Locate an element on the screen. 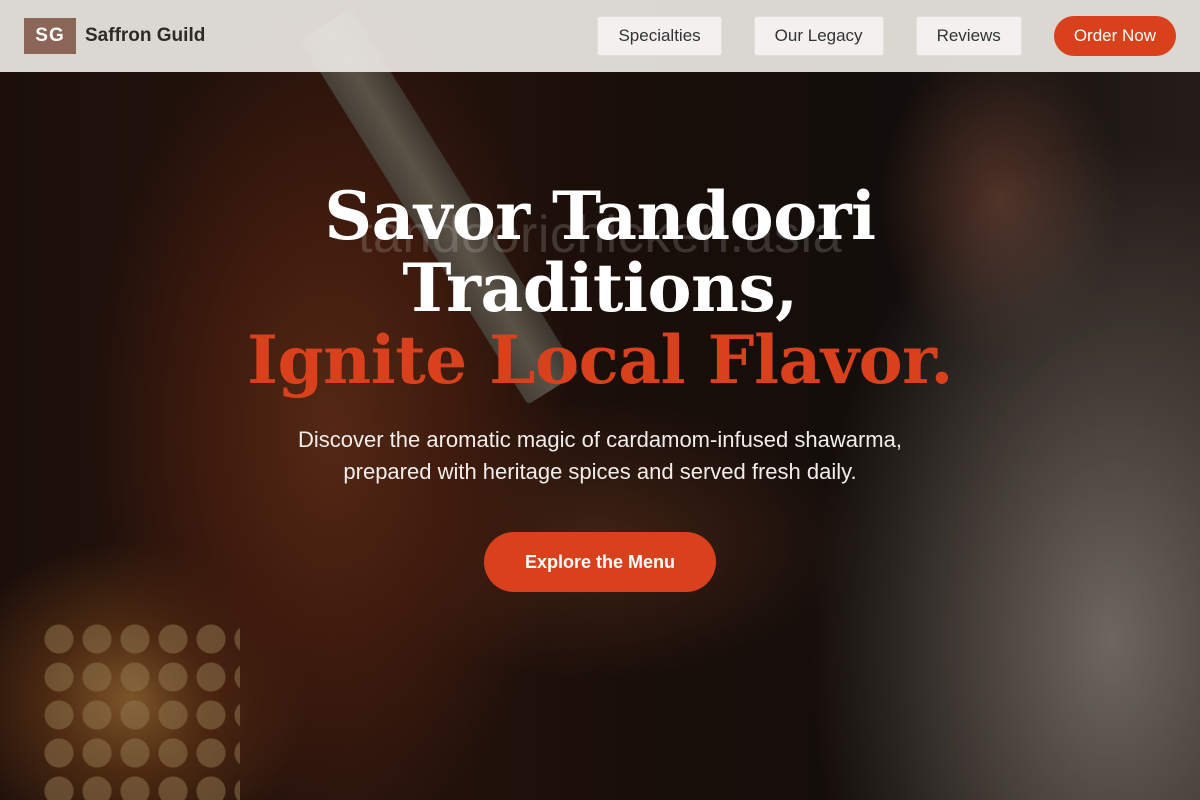  nav-link-our-legacy: Our Legacy is located at coordinates (818, 36).